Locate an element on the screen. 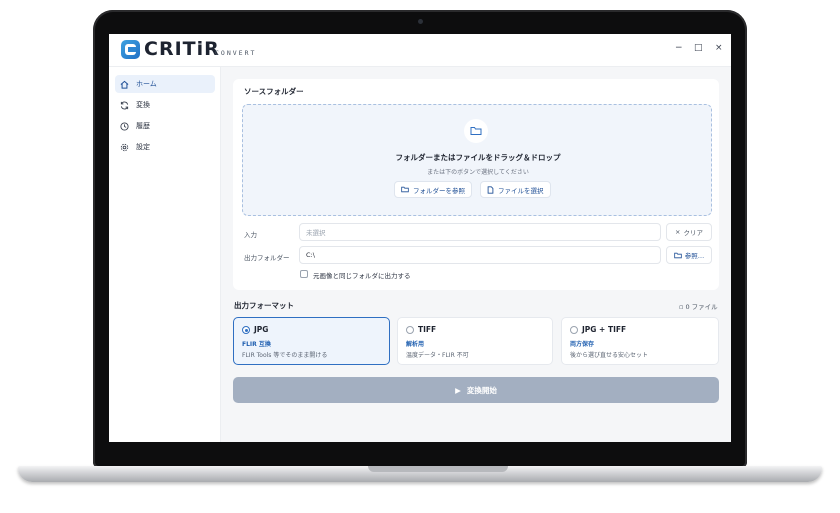 The width and height of the screenshot is (840, 513). output-folder-field: C:\ is located at coordinates (480, 255).